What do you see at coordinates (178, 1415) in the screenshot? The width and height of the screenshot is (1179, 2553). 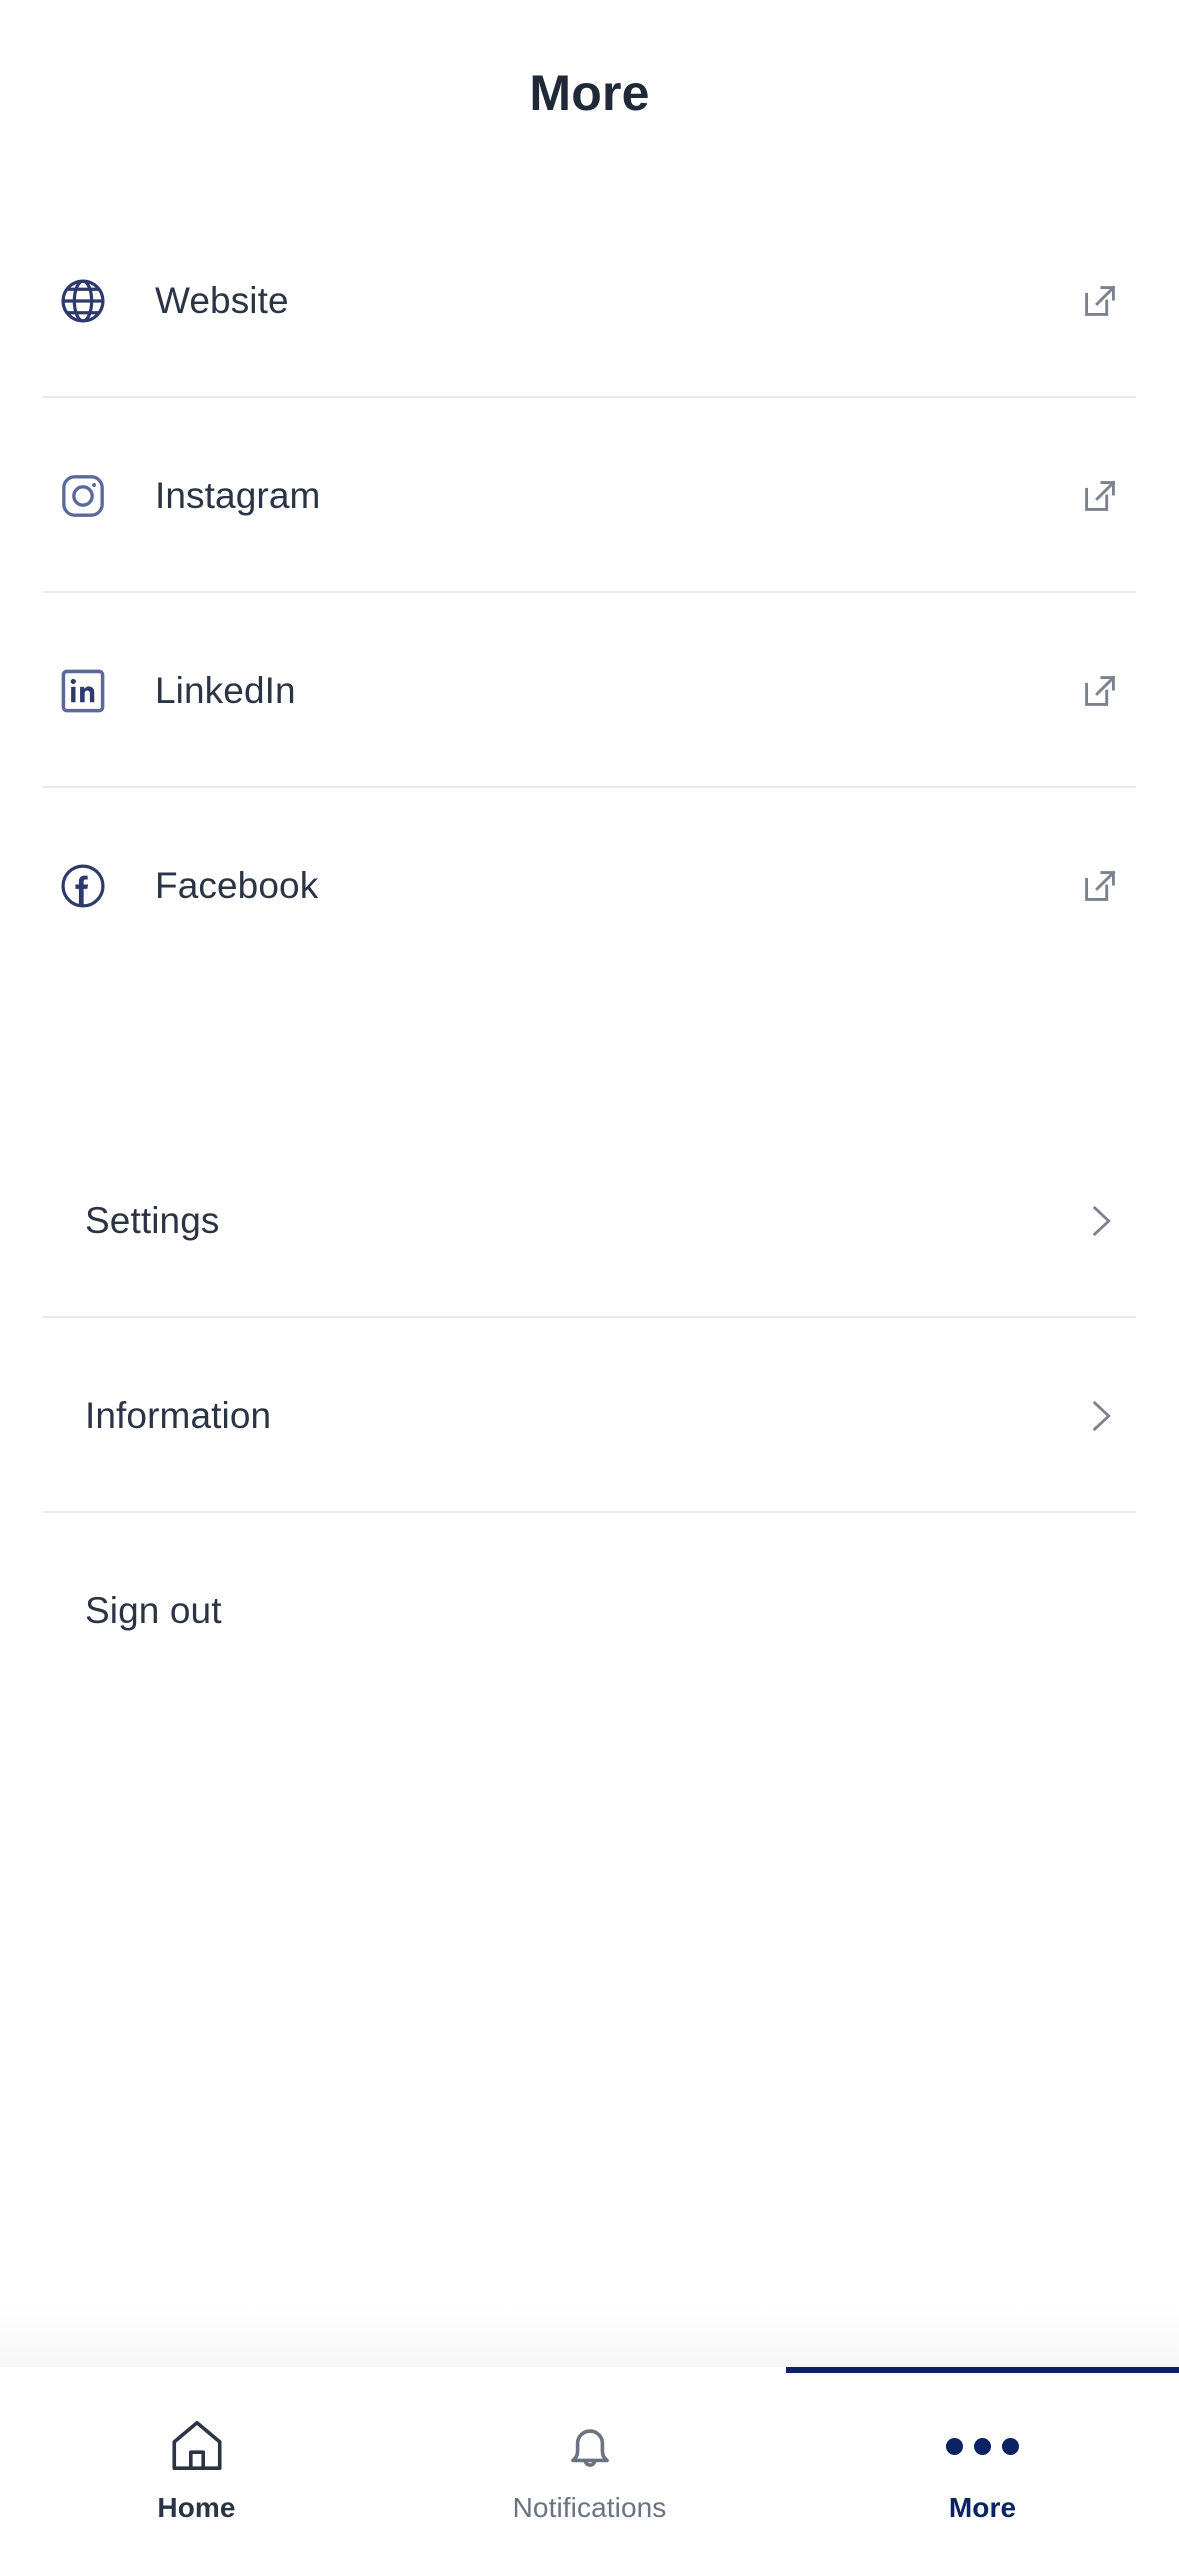 I see `list-item-label: Information` at bounding box center [178, 1415].